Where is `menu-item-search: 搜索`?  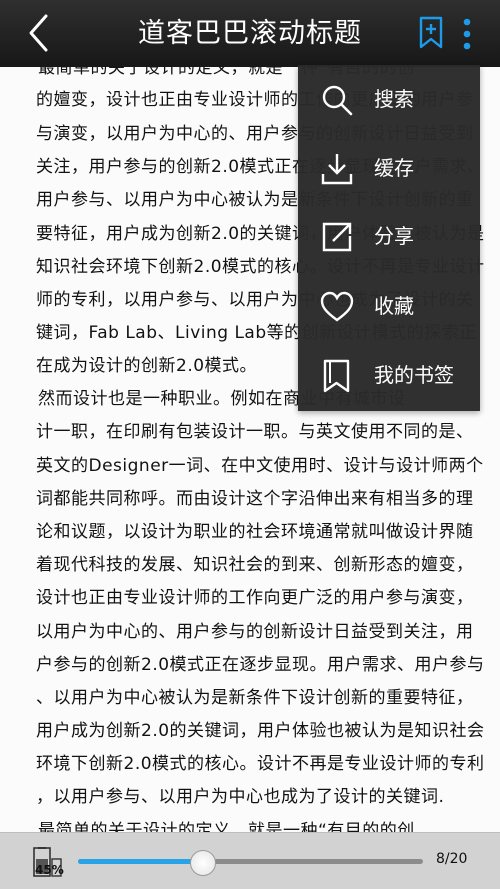
menu-item-search: 搜索 is located at coordinates (389, 99).